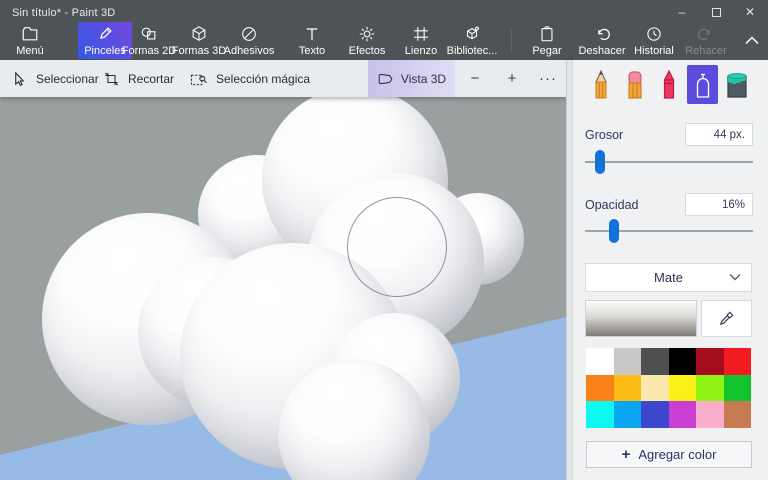 This screenshot has width=768, height=480. I want to click on crop-button: Recortar, so click(139, 78).